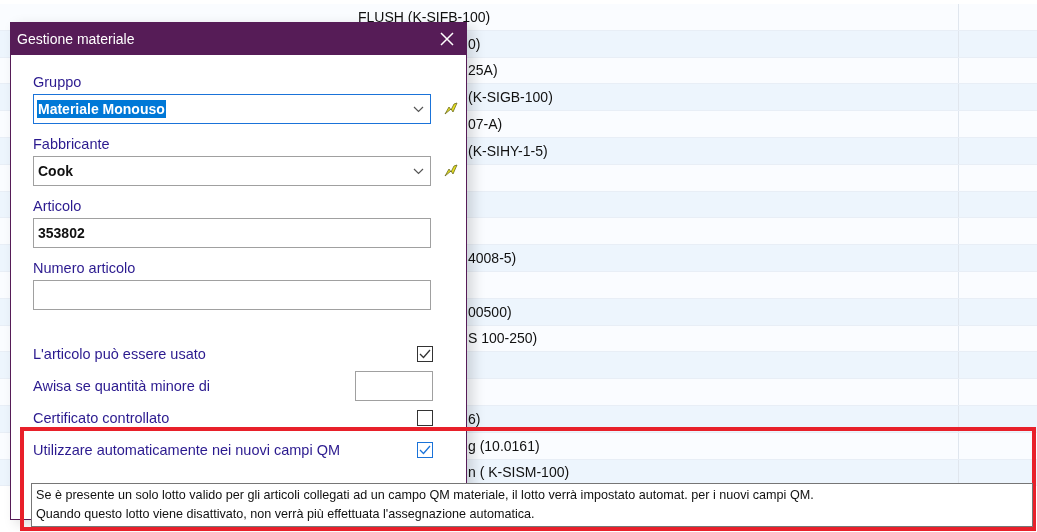 This screenshot has height=532, width=1037. What do you see at coordinates (286, 514) in the screenshot?
I see `tooltip-text: Quando questo lotto viene disattivato, non verrà più effettuata l'assegnazione automatica.` at bounding box center [286, 514].